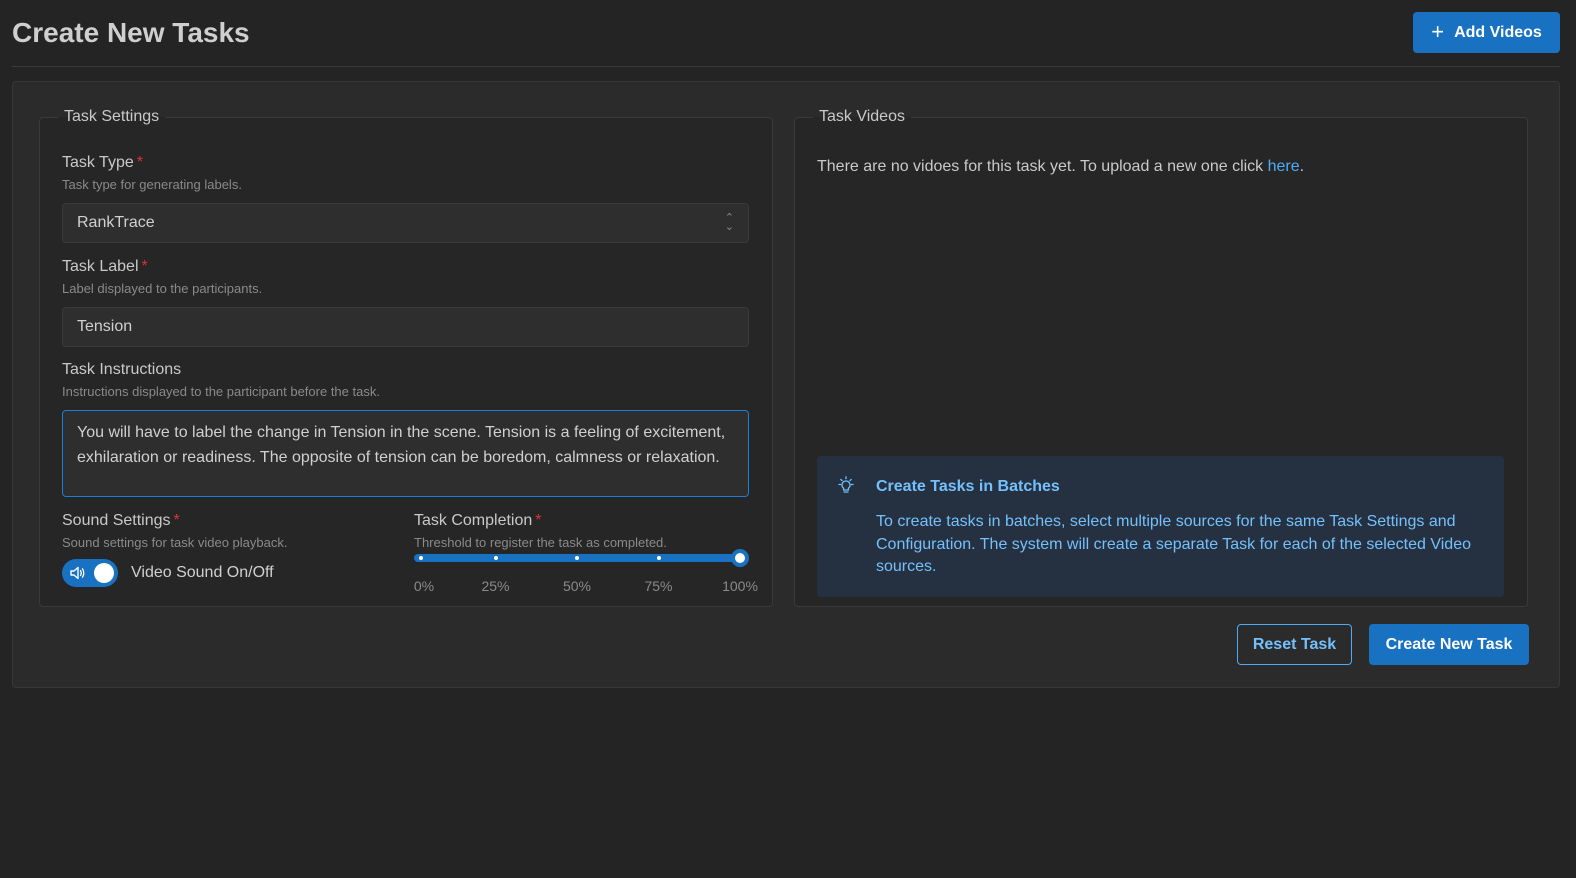 The height and width of the screenshot is (878, 1576). What do you see at coordinates (1438, 31) in the screenshot?
I see `plus-icon: +` at bounding box center [1438, 31].